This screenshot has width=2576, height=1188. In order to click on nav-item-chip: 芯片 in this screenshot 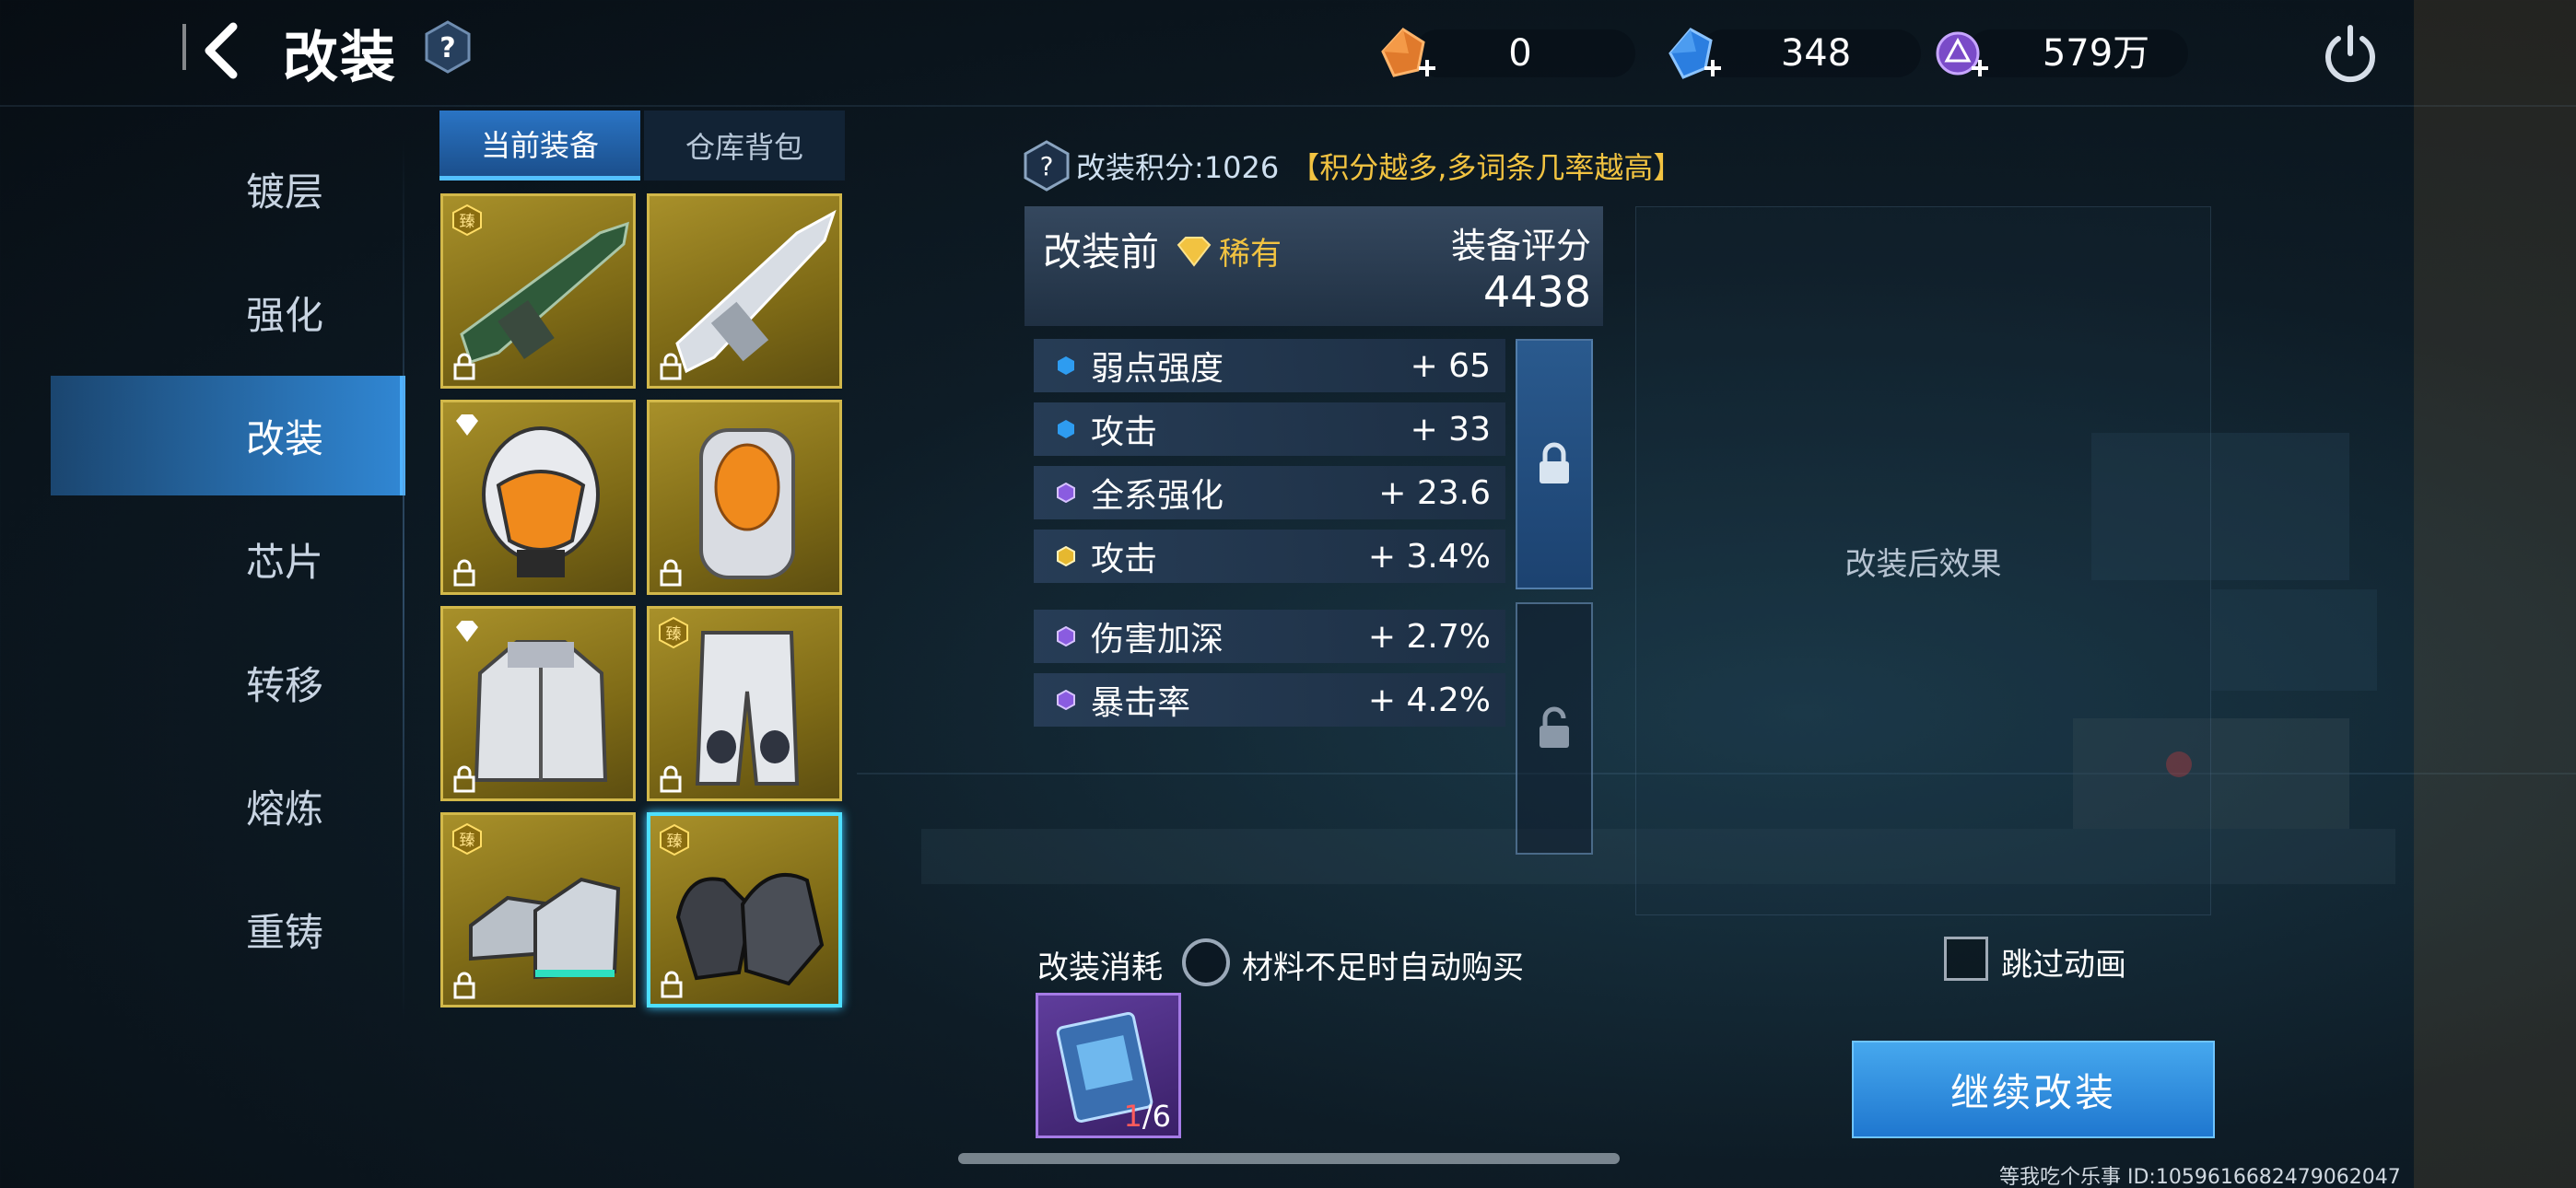, I will do `click(228, 559)`.